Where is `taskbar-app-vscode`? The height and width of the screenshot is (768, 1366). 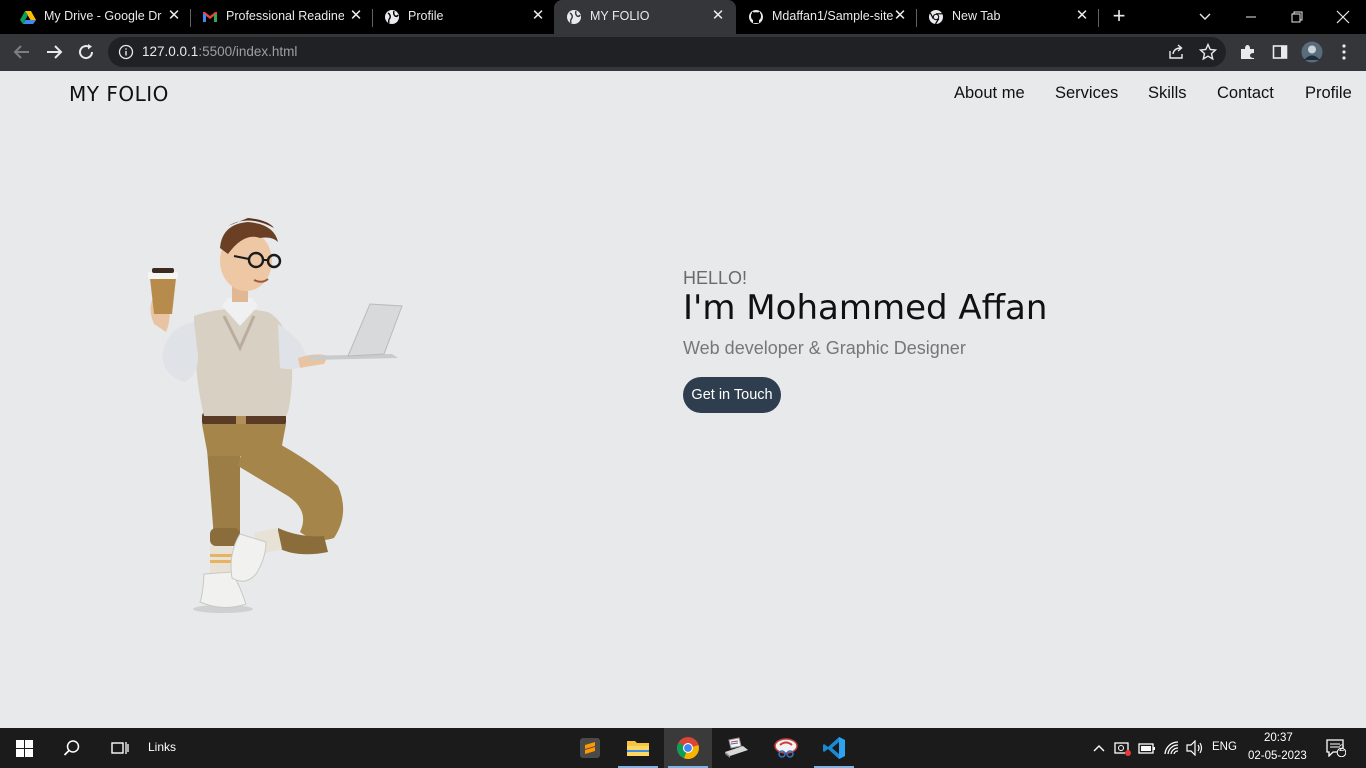 taskbar-app-vscode is located at coordinates (834, 748).